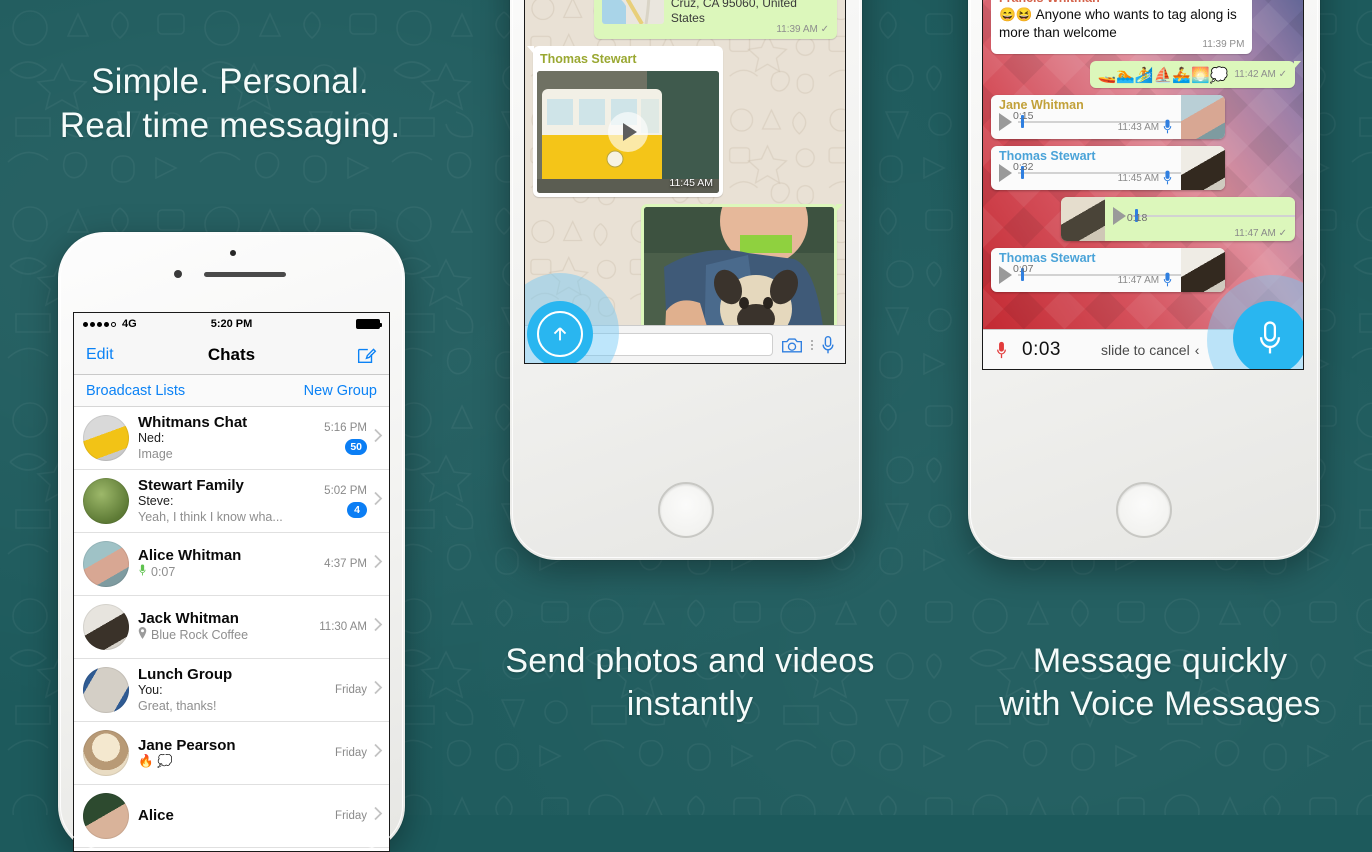  What do you see at coordinates (1195, 74) in the screenshot?
I see `message-bubble-emoji: 🚤🏊🏄⛵🚣🌅💭 11:42 AM ✓` at bounding box center [1195, 74].